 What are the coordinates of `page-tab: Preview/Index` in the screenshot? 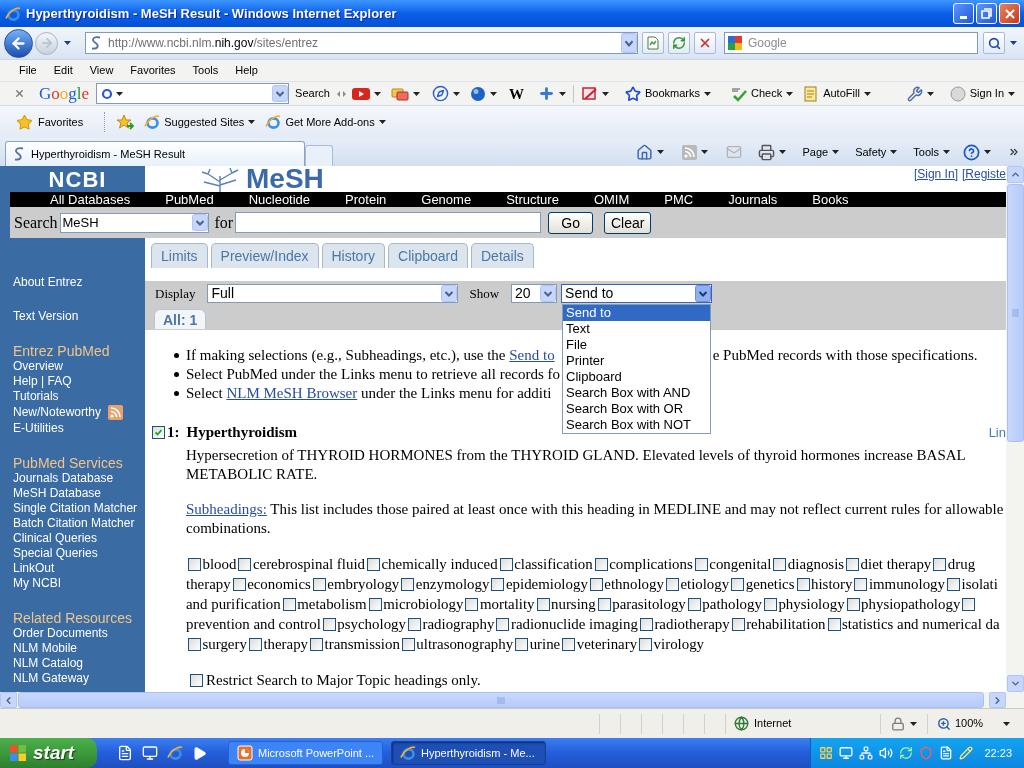 It's located at (264, 255).